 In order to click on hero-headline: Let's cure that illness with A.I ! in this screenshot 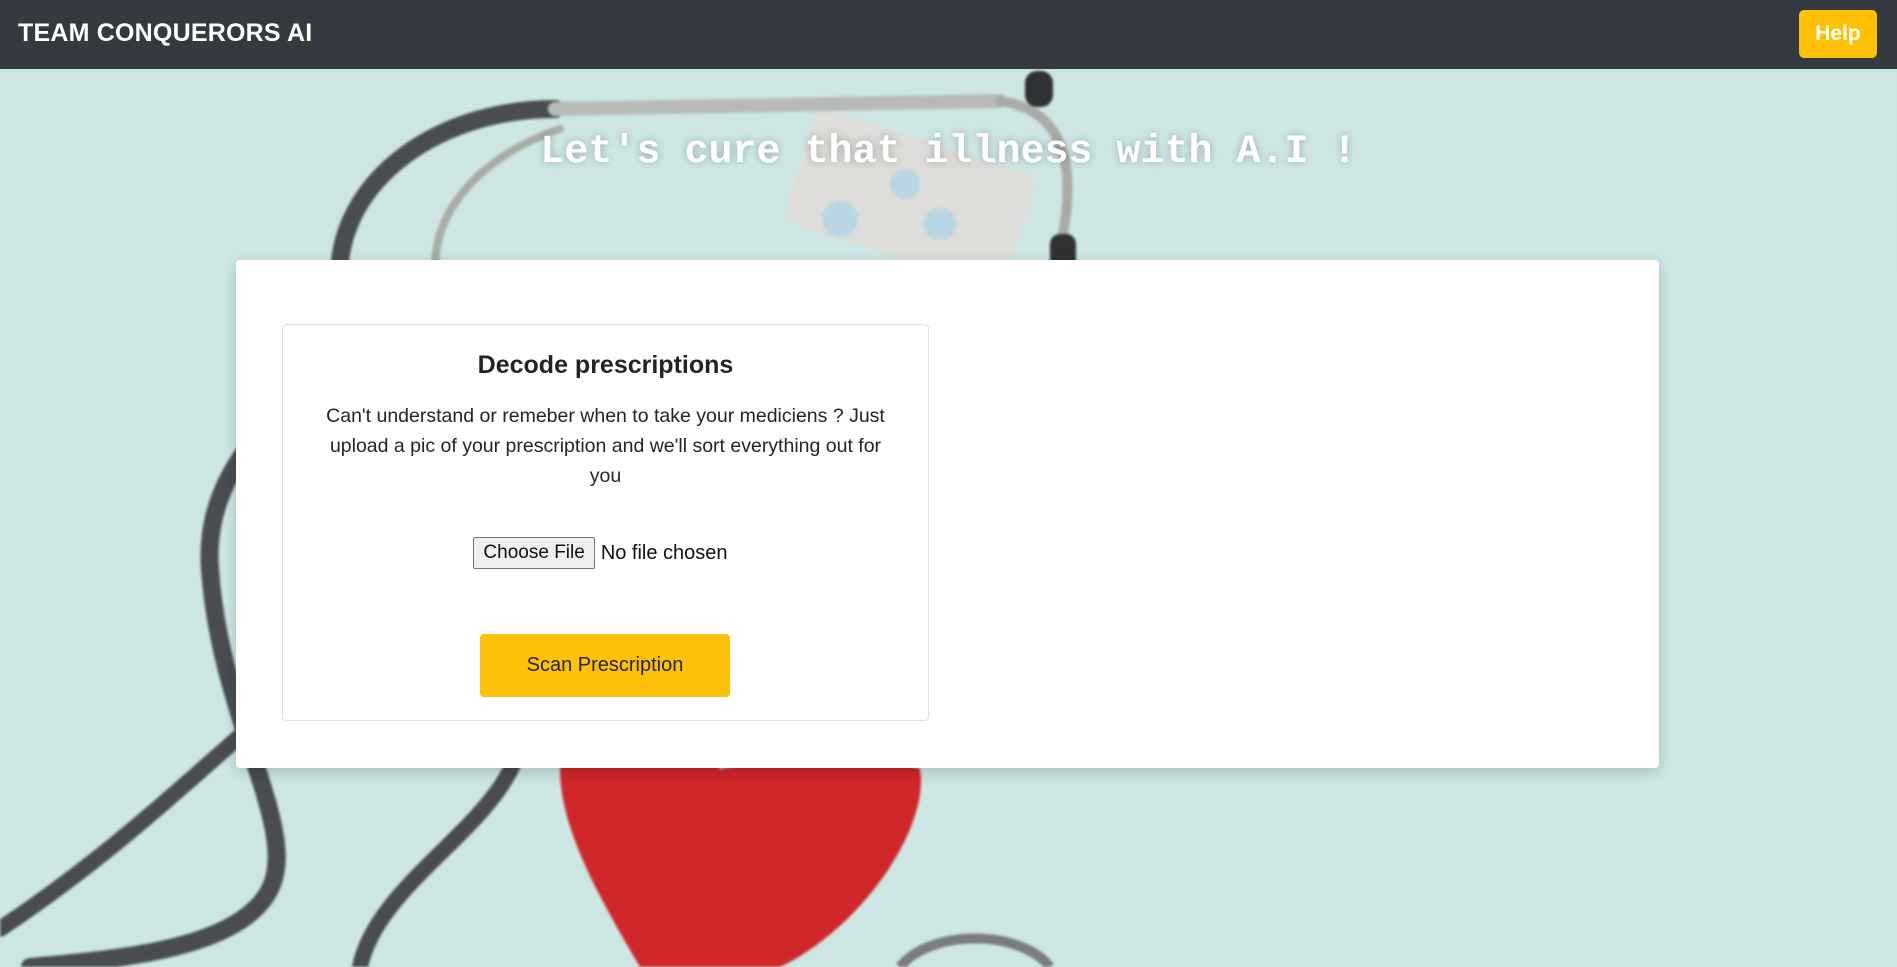, I will do `click(948, 152)`.